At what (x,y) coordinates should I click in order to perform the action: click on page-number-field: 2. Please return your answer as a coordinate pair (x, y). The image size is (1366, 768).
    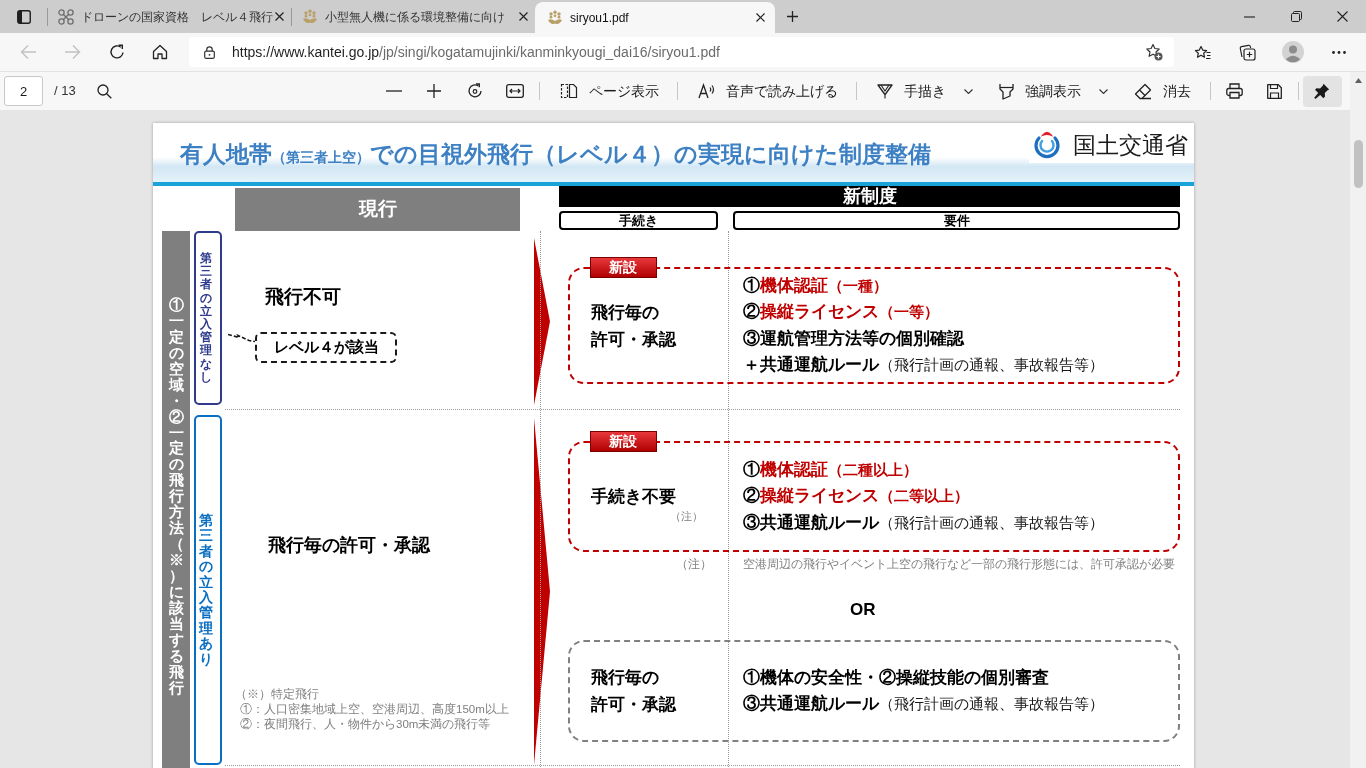
    Looking at the image, I should click on (23, 91).